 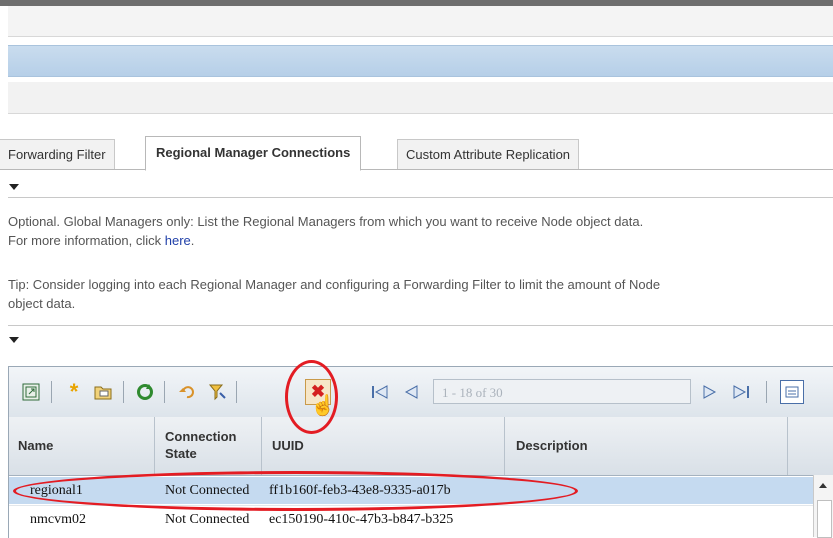 What do you see at coordinates (145, 392) in the screenshot?
I see `refresh-icon` at bounding box center [145, 392].